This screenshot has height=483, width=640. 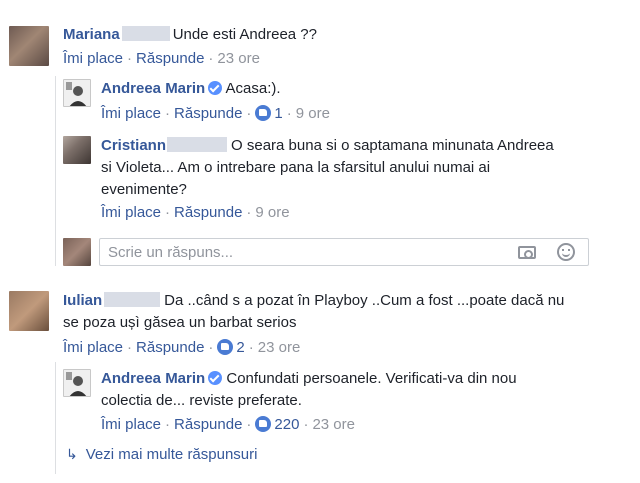 What do you see at coordinates (133, 145) in the screenshot?
I see `comment-author: Cristiann` at bounding box center [133, 145].